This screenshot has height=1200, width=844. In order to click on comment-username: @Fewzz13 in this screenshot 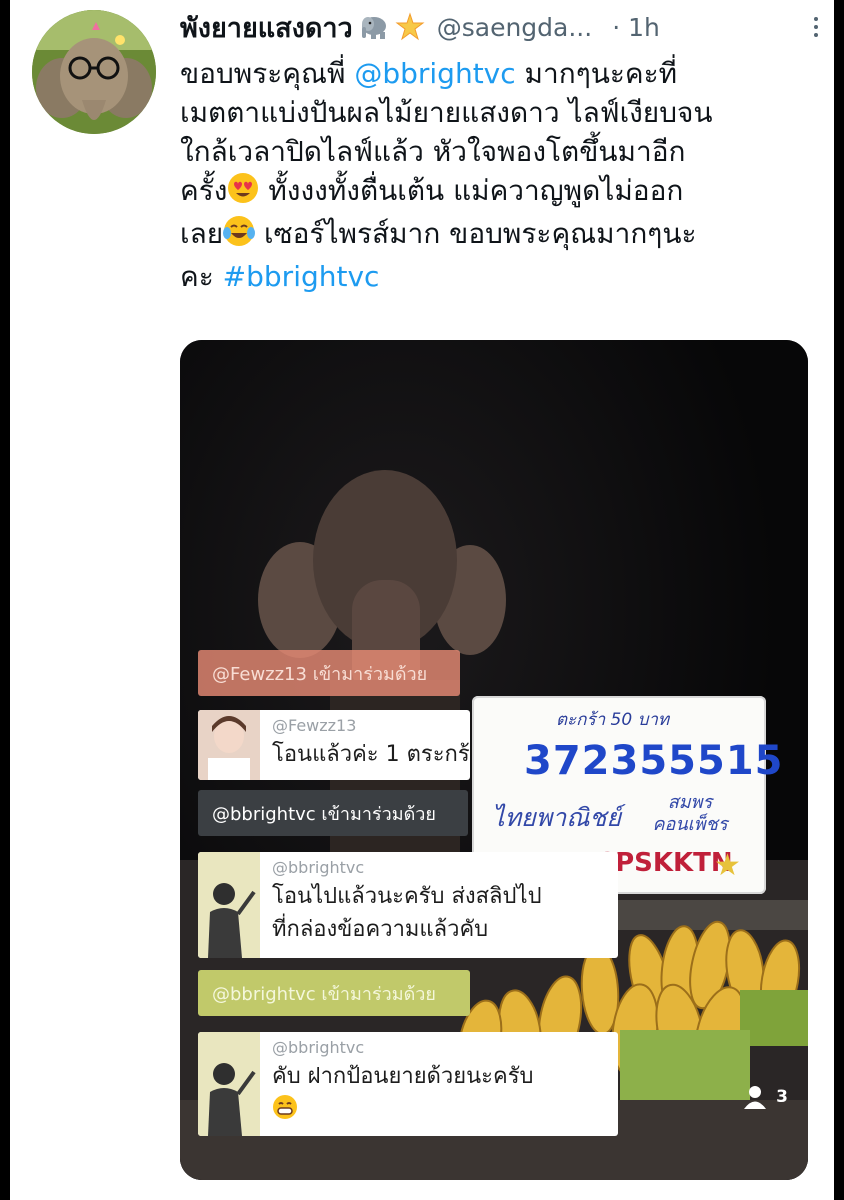, I will do `click(314, 725)`.